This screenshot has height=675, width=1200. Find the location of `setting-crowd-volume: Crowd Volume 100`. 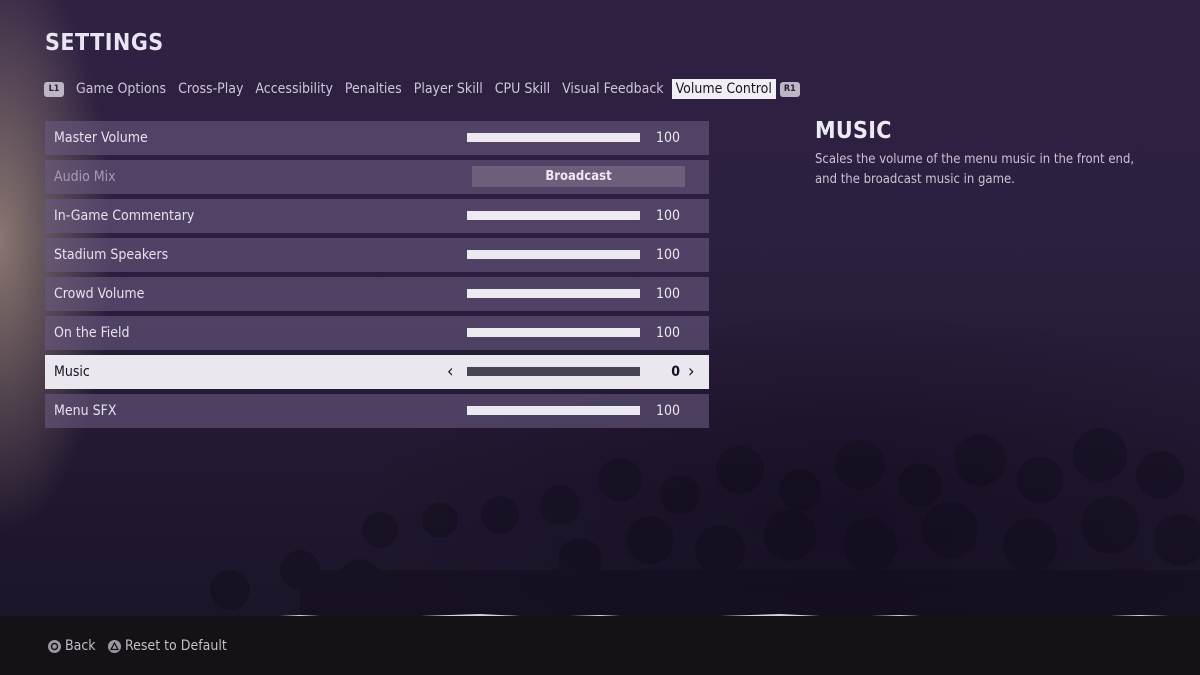

setting-crowd-volume: Crowd Volume 100 is located at coordinates (377, 294).